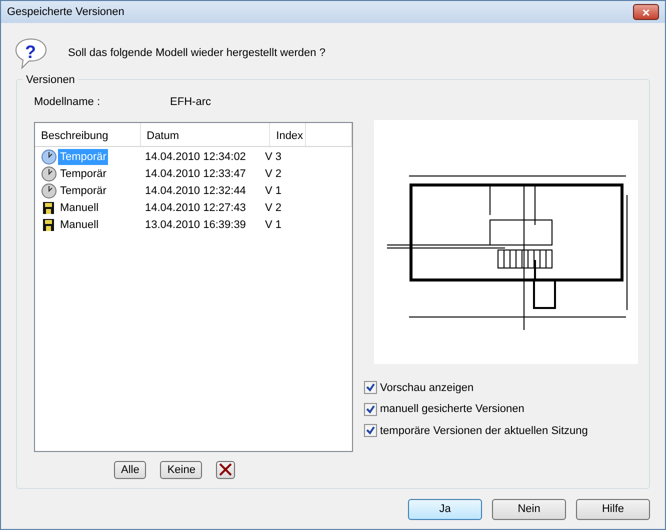 The width and height of the screenshot is (666, 530). What do you see at coordinates (65, 12) in the screenshot?
I see `window-title: Gespeicherte Versionen` at bounding box center [65, 12].